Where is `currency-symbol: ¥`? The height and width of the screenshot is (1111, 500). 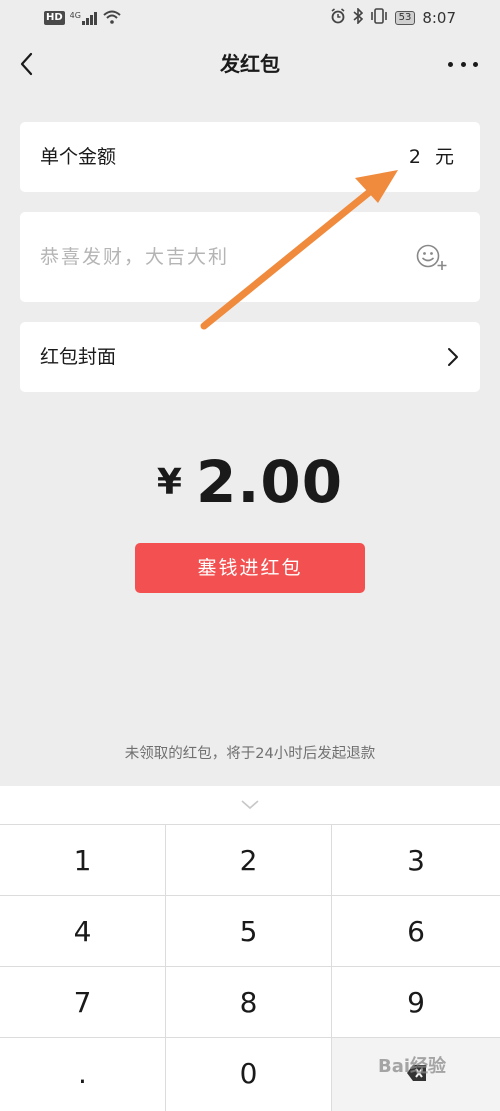 currency-symbol: ¥ is located at coordinates (169, 482).